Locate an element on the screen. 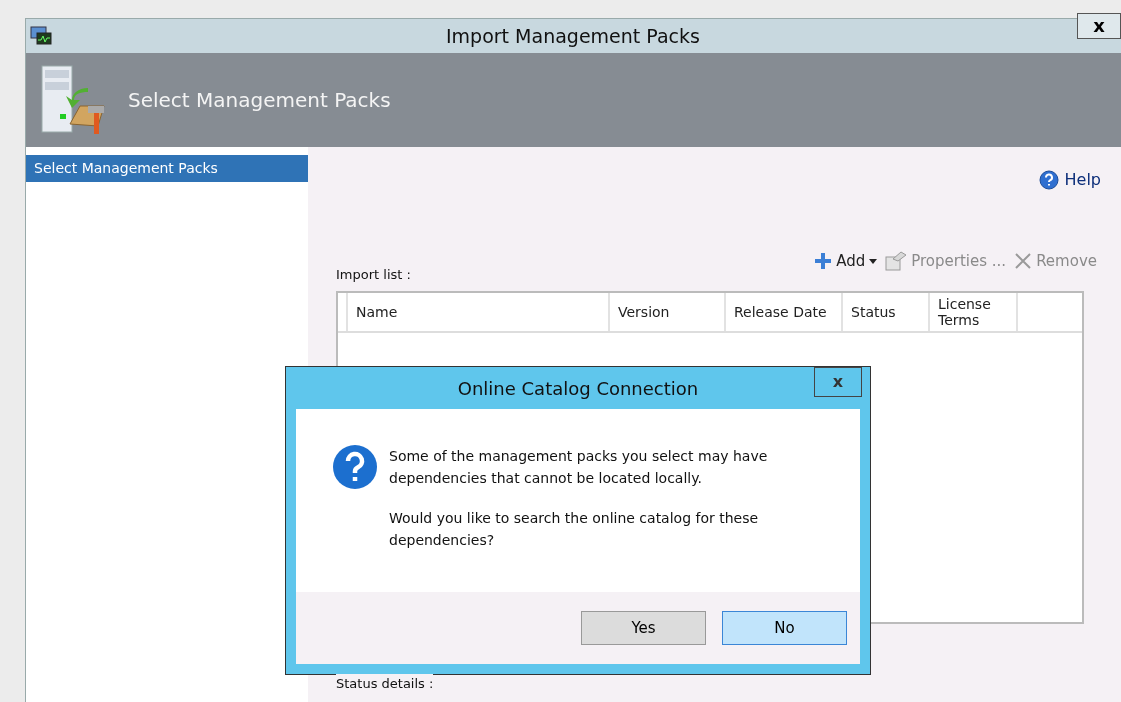 This screenshot has height=702, width=1121. monitor-icon is located at coordinates (41, 36).